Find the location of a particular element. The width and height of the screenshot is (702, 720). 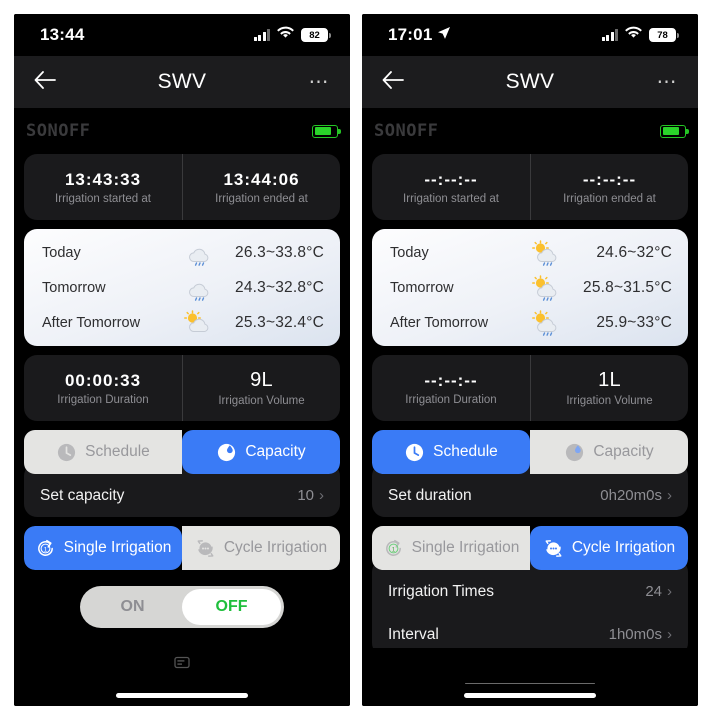

power-toggle-off: OFF is located at coordinates (231, 607).